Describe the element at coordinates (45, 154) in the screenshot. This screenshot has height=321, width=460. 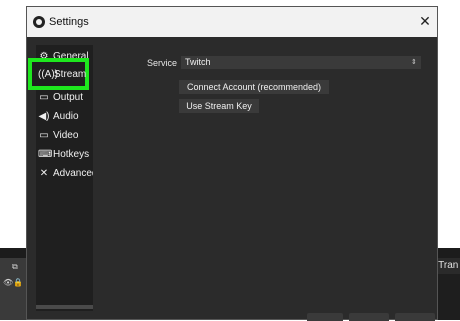
I see `keyboard-icon: ⌨` at that location.